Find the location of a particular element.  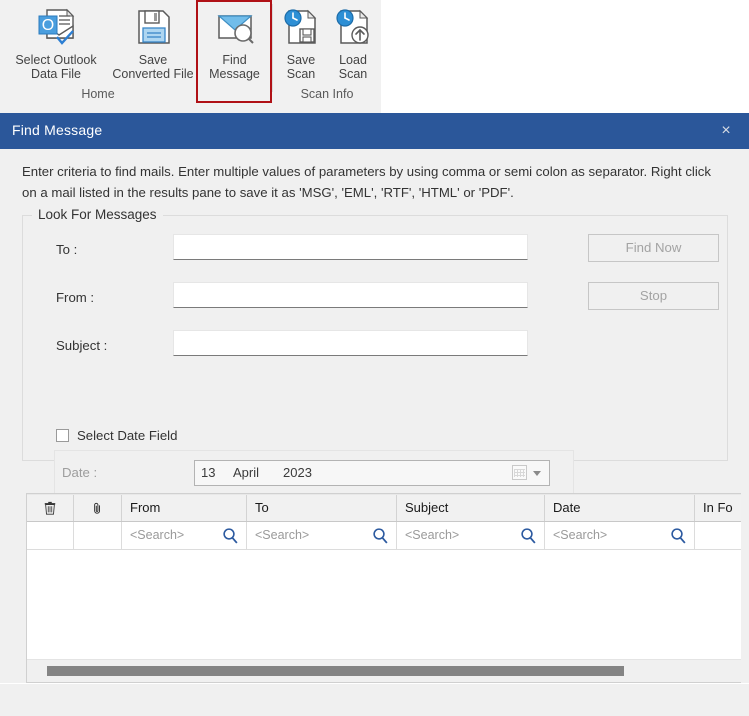

subject-label: Subject : is located at coordinates (82, 345).